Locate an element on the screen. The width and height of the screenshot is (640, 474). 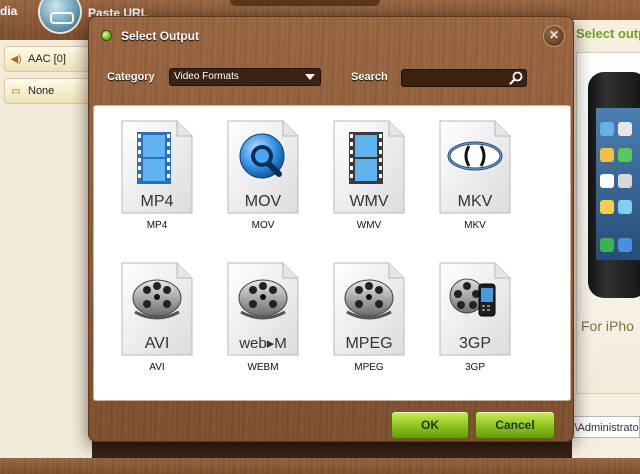
format-caption: MP4 is located at coordinates (157, 225).